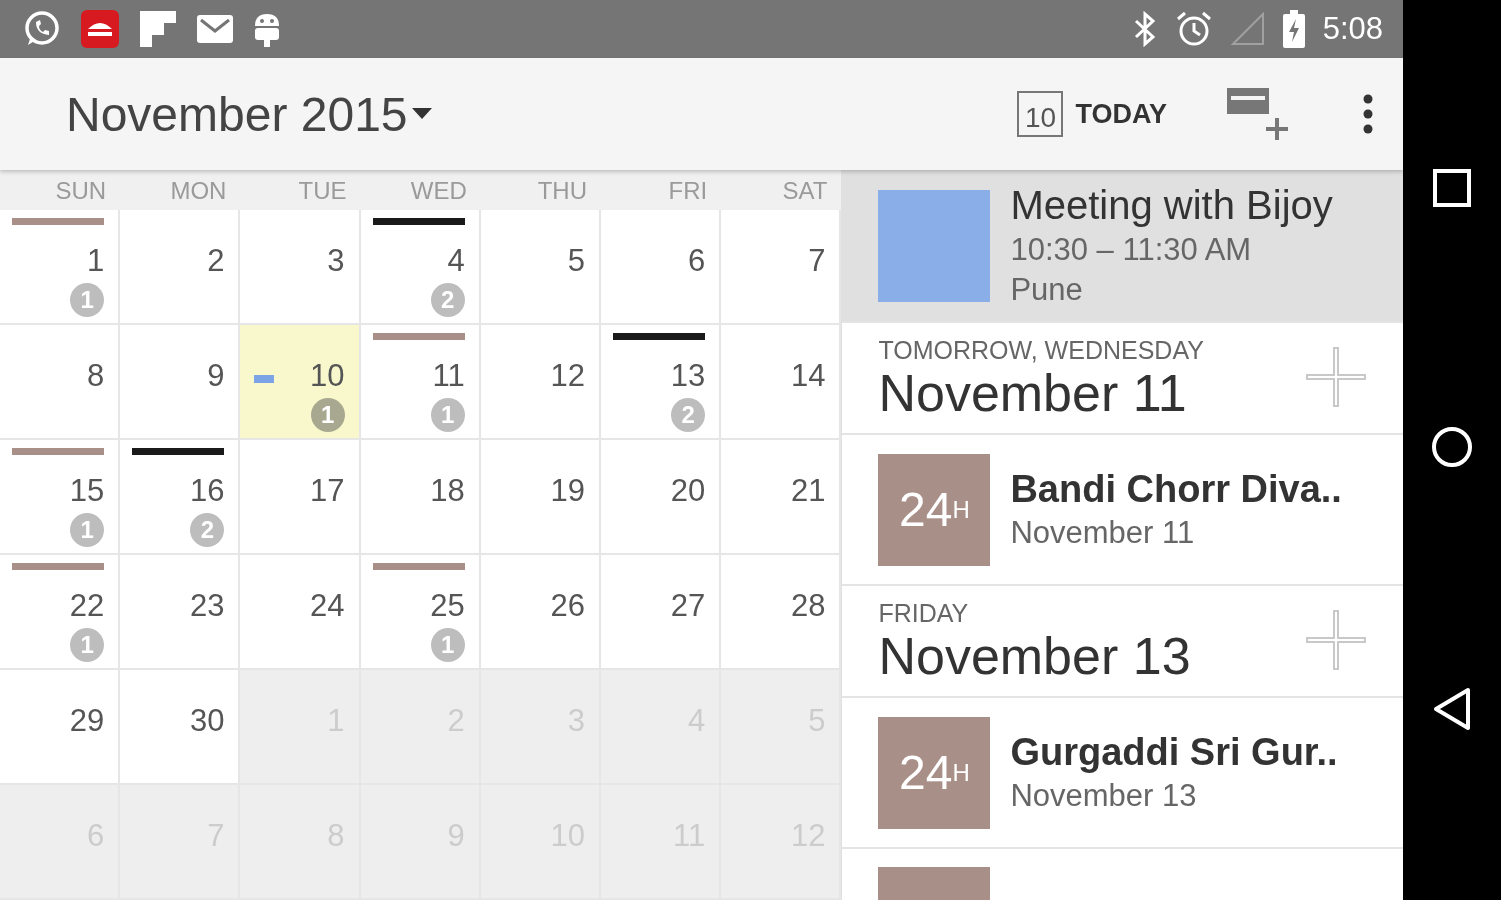 This screenshot has width=1501, height=900. I want to click on day-cell: 29, so click(60, 727).